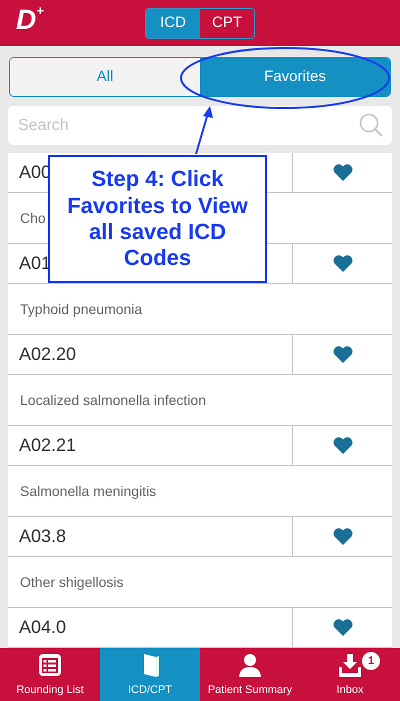 The height and width of the screenshot is (701, 400). Describe the element at coordinates (150, 445) in the screenshot. I see `code-cell: A02.21` at that location.